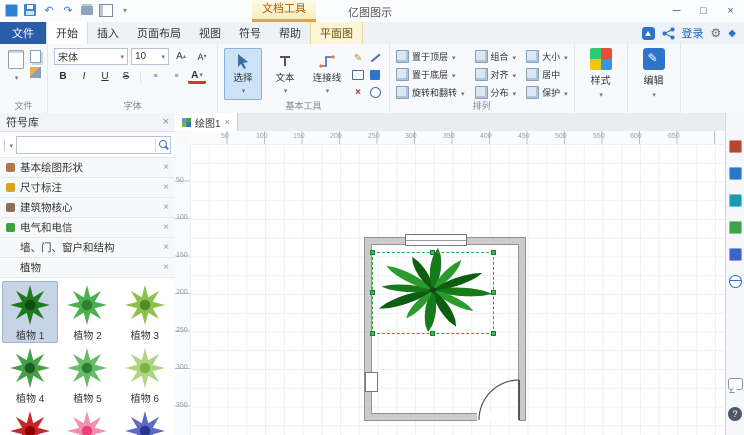 Image resolution: width=744 pixels, height=435 pixels. What do you see at coordinates (375, 58) in the screenshot?
I see `line-tool-icon` at bounding box center [375, 58].